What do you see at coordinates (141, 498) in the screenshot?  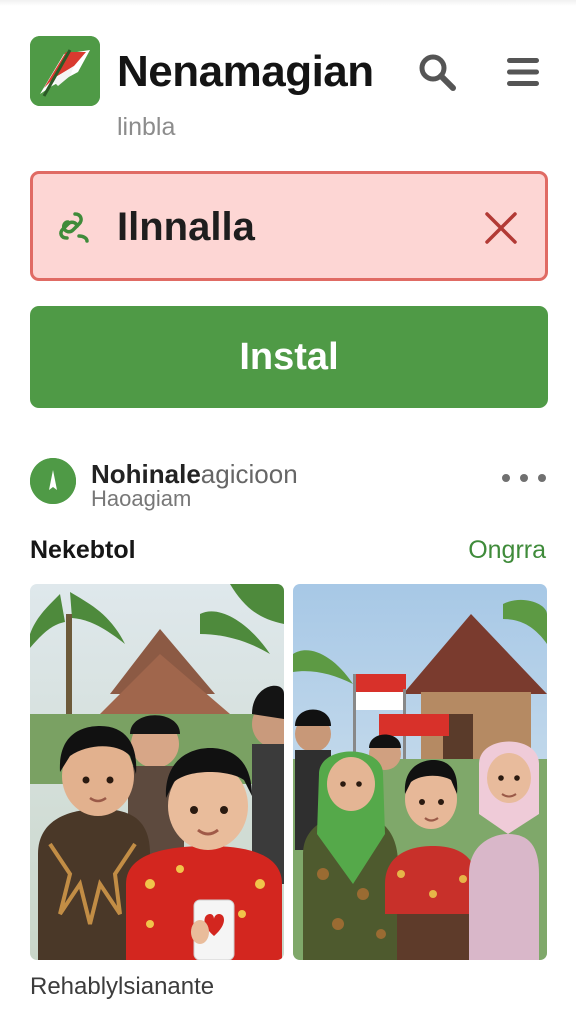 I see `developer-handle: Haoagiam` at bounding box center [141, 498].